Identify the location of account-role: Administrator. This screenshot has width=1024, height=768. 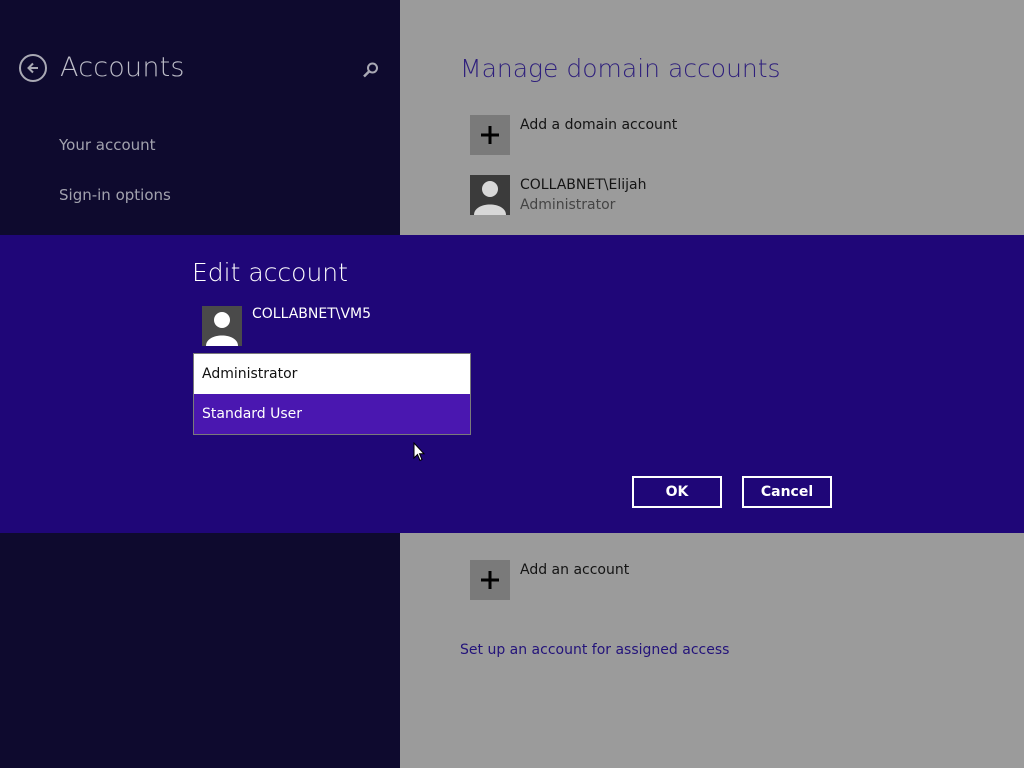
(568, 205).